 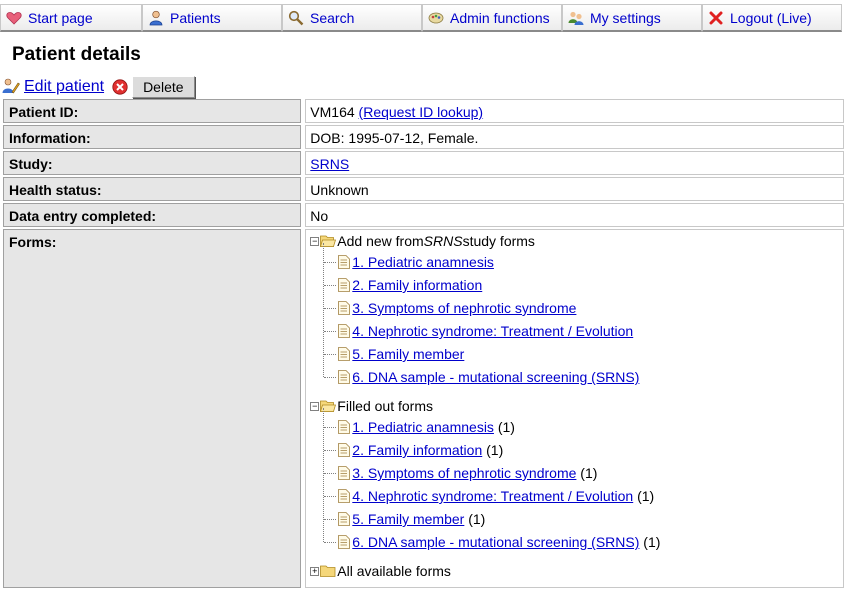 I want to click on nav-search: Search, so click(x=352, y=18).